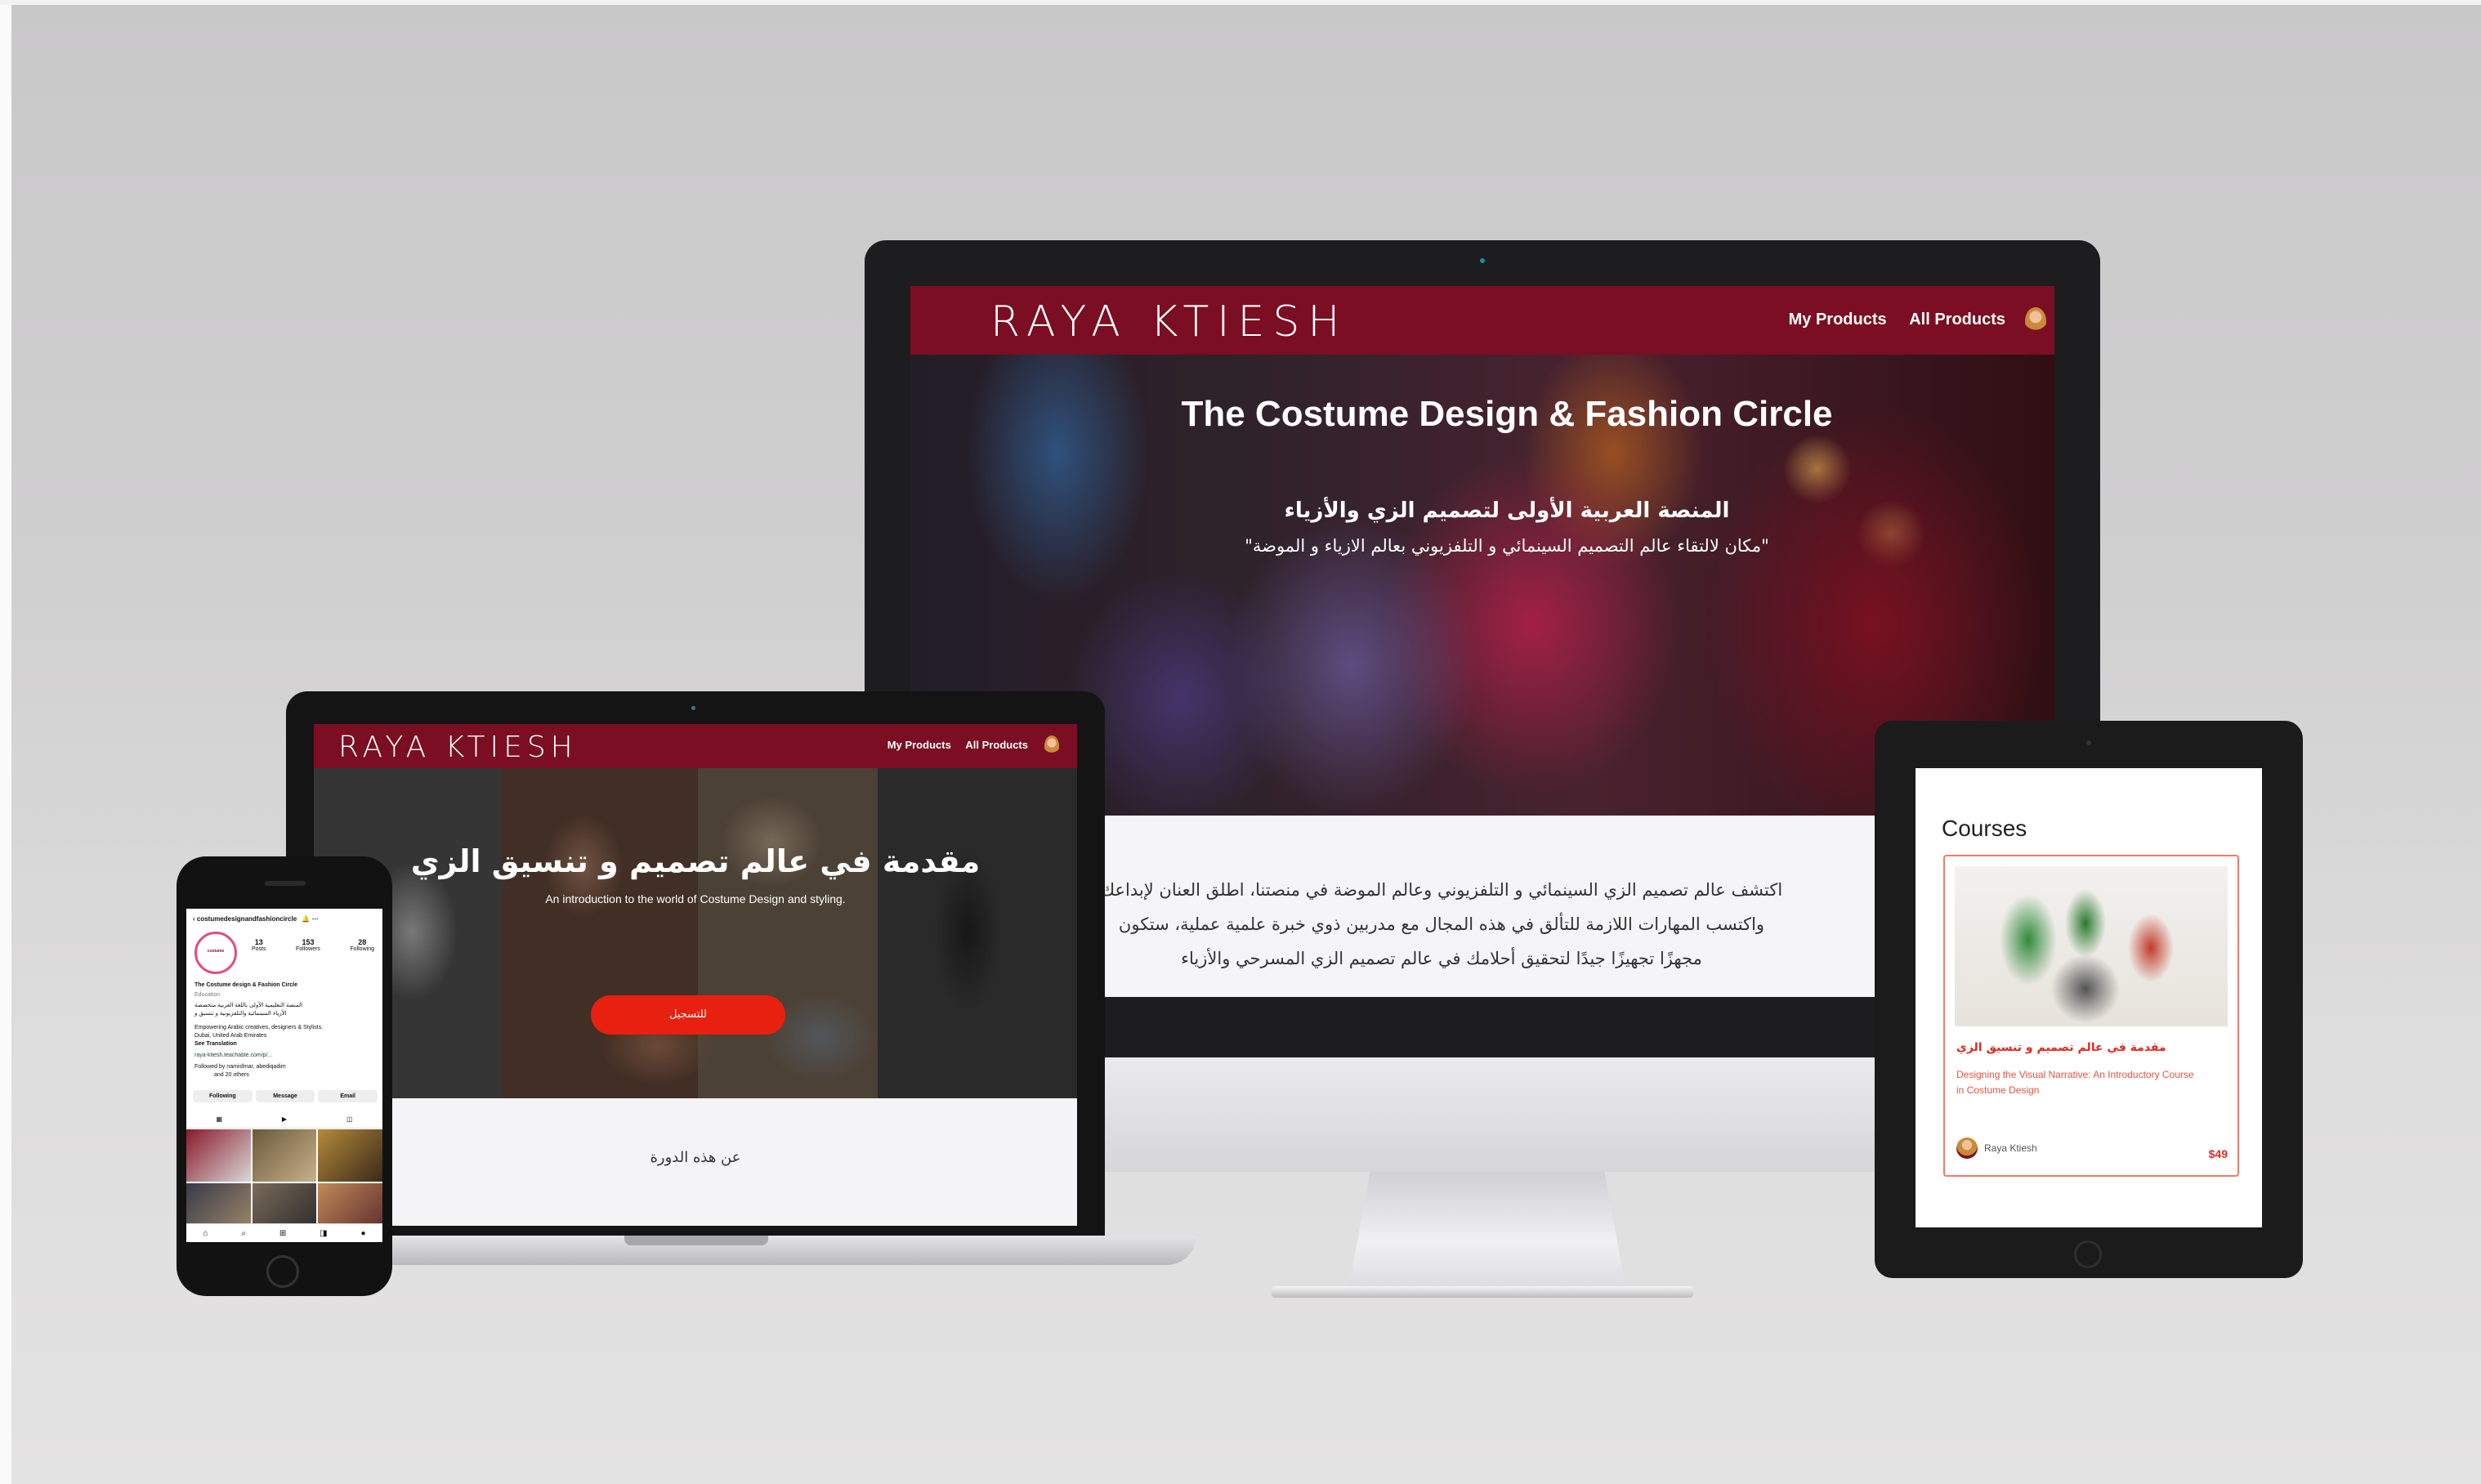 The height and width of the screenshot is (1484, 2481). Describe the element at coordinates (688, 1015) in the screenshot. I see `register-button: للتسجيل` at that location.